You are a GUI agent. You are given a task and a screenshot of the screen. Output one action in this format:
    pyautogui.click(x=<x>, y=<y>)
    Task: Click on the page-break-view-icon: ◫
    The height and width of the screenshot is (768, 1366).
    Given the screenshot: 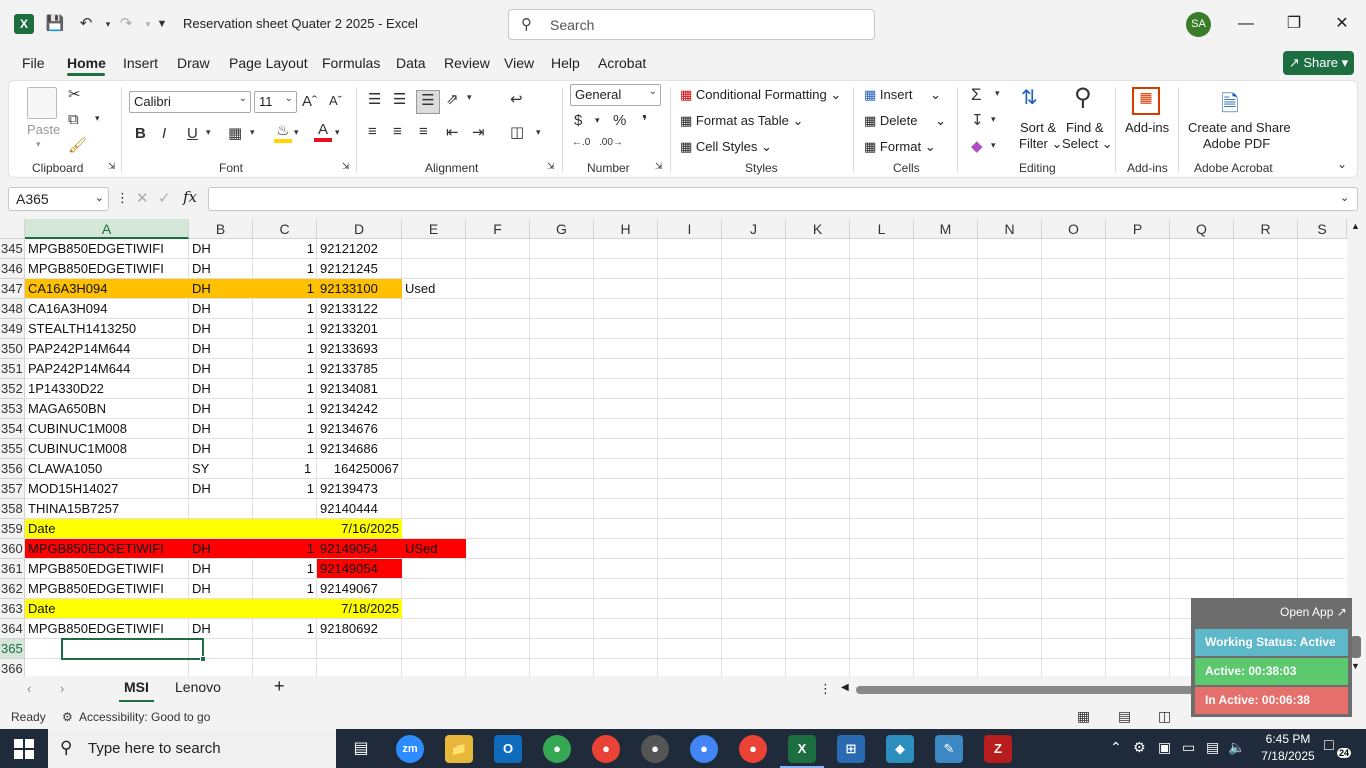 What is the action you would take?
    pyautogui.click(x=1164, y=716)
    